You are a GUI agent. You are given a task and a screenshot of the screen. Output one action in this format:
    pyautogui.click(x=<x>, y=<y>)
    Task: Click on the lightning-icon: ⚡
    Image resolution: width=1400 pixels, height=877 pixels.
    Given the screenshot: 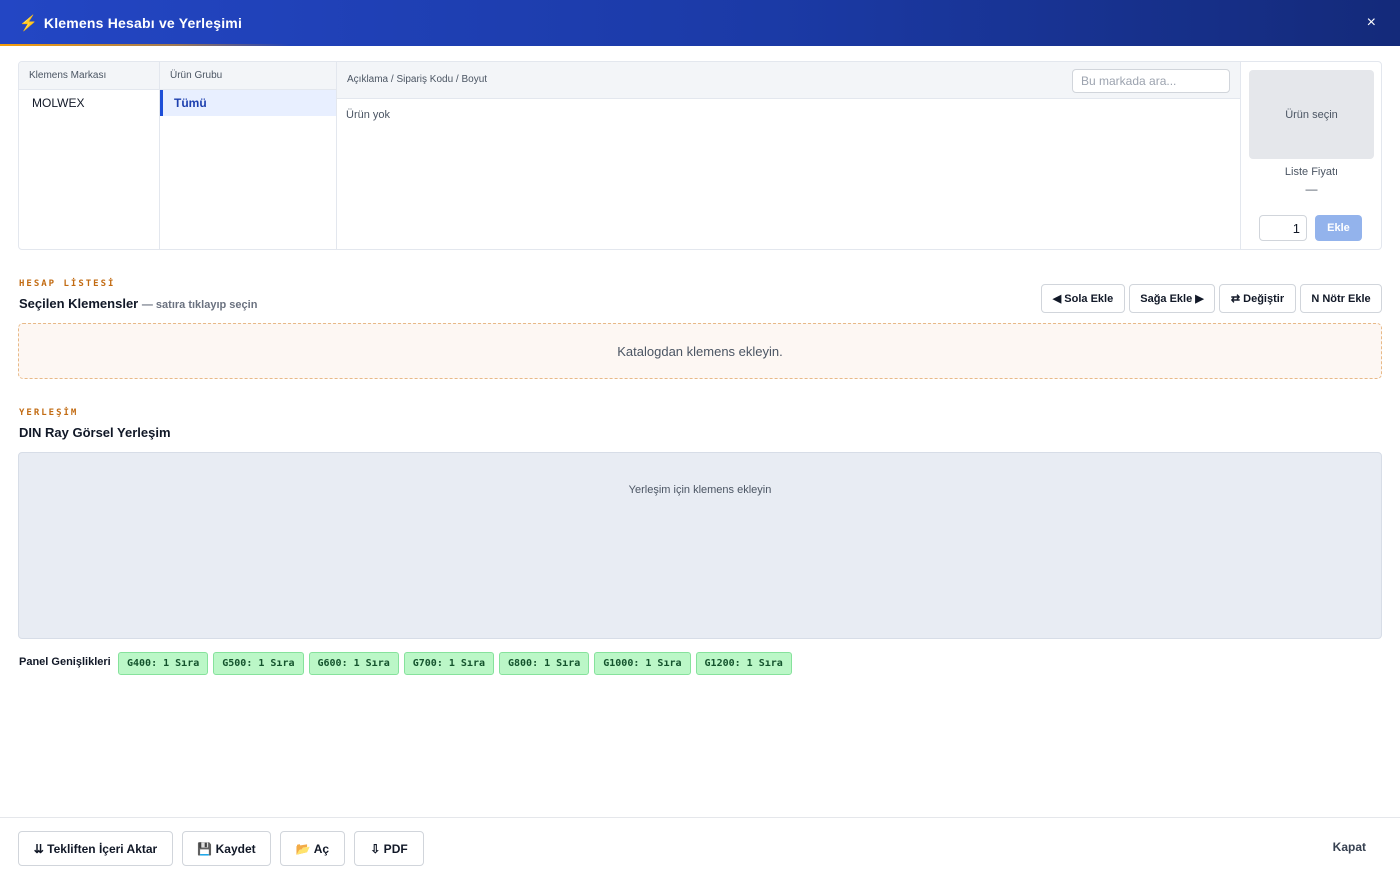 What is the action you would take?
    pyautogui.click(x=28, y=23)
    